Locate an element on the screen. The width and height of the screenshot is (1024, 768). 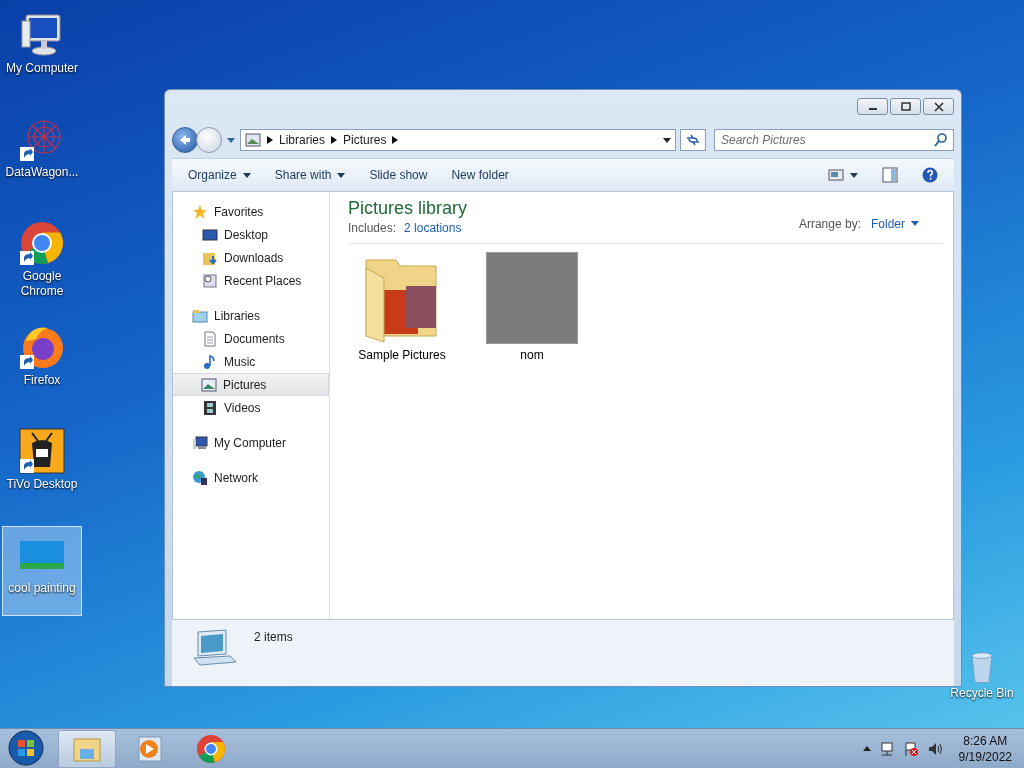
minimize-button is located at coordinates (872, 106).